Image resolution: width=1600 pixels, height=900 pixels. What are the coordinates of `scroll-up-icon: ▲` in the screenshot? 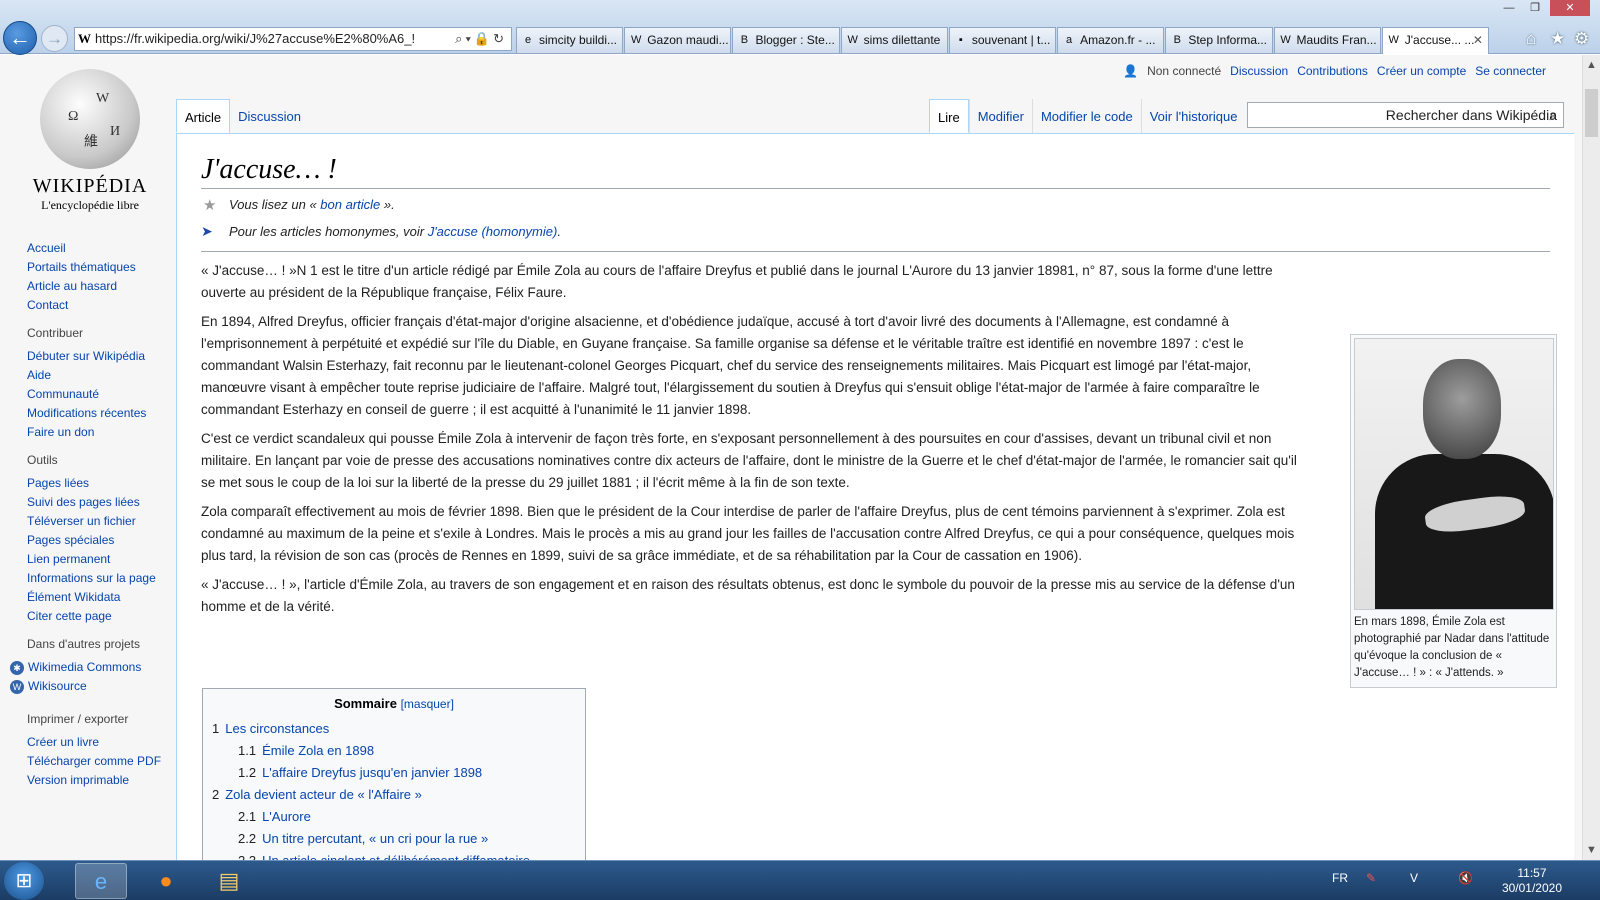 It's located at (1591, 65).